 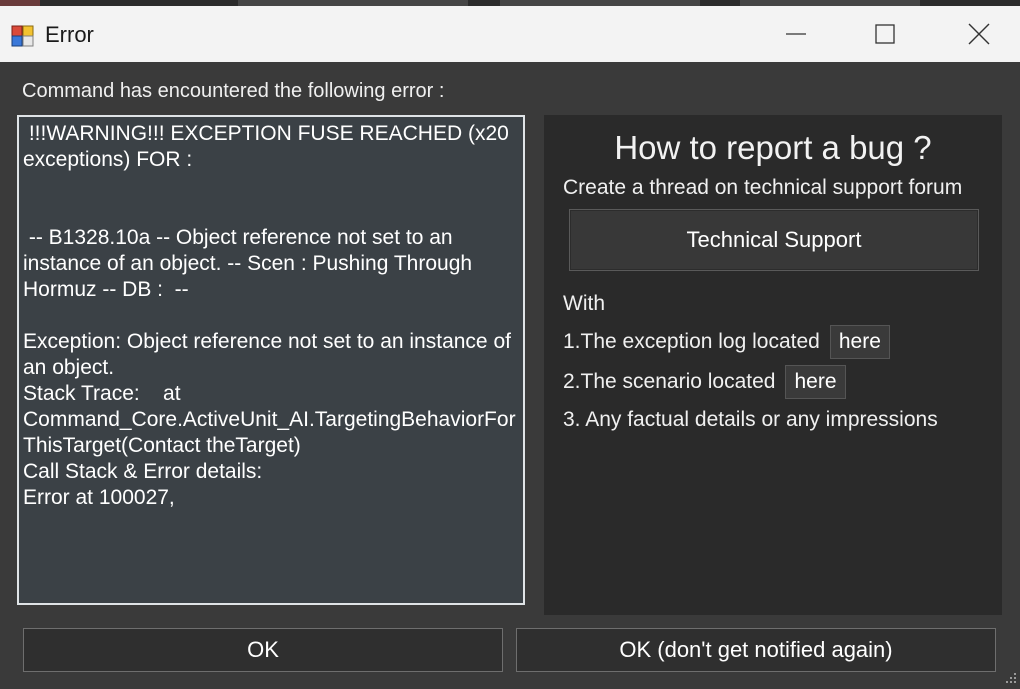 I want to click on ok-dont-notify-button: OK (don't get notified again), so click(x=756, y=650).